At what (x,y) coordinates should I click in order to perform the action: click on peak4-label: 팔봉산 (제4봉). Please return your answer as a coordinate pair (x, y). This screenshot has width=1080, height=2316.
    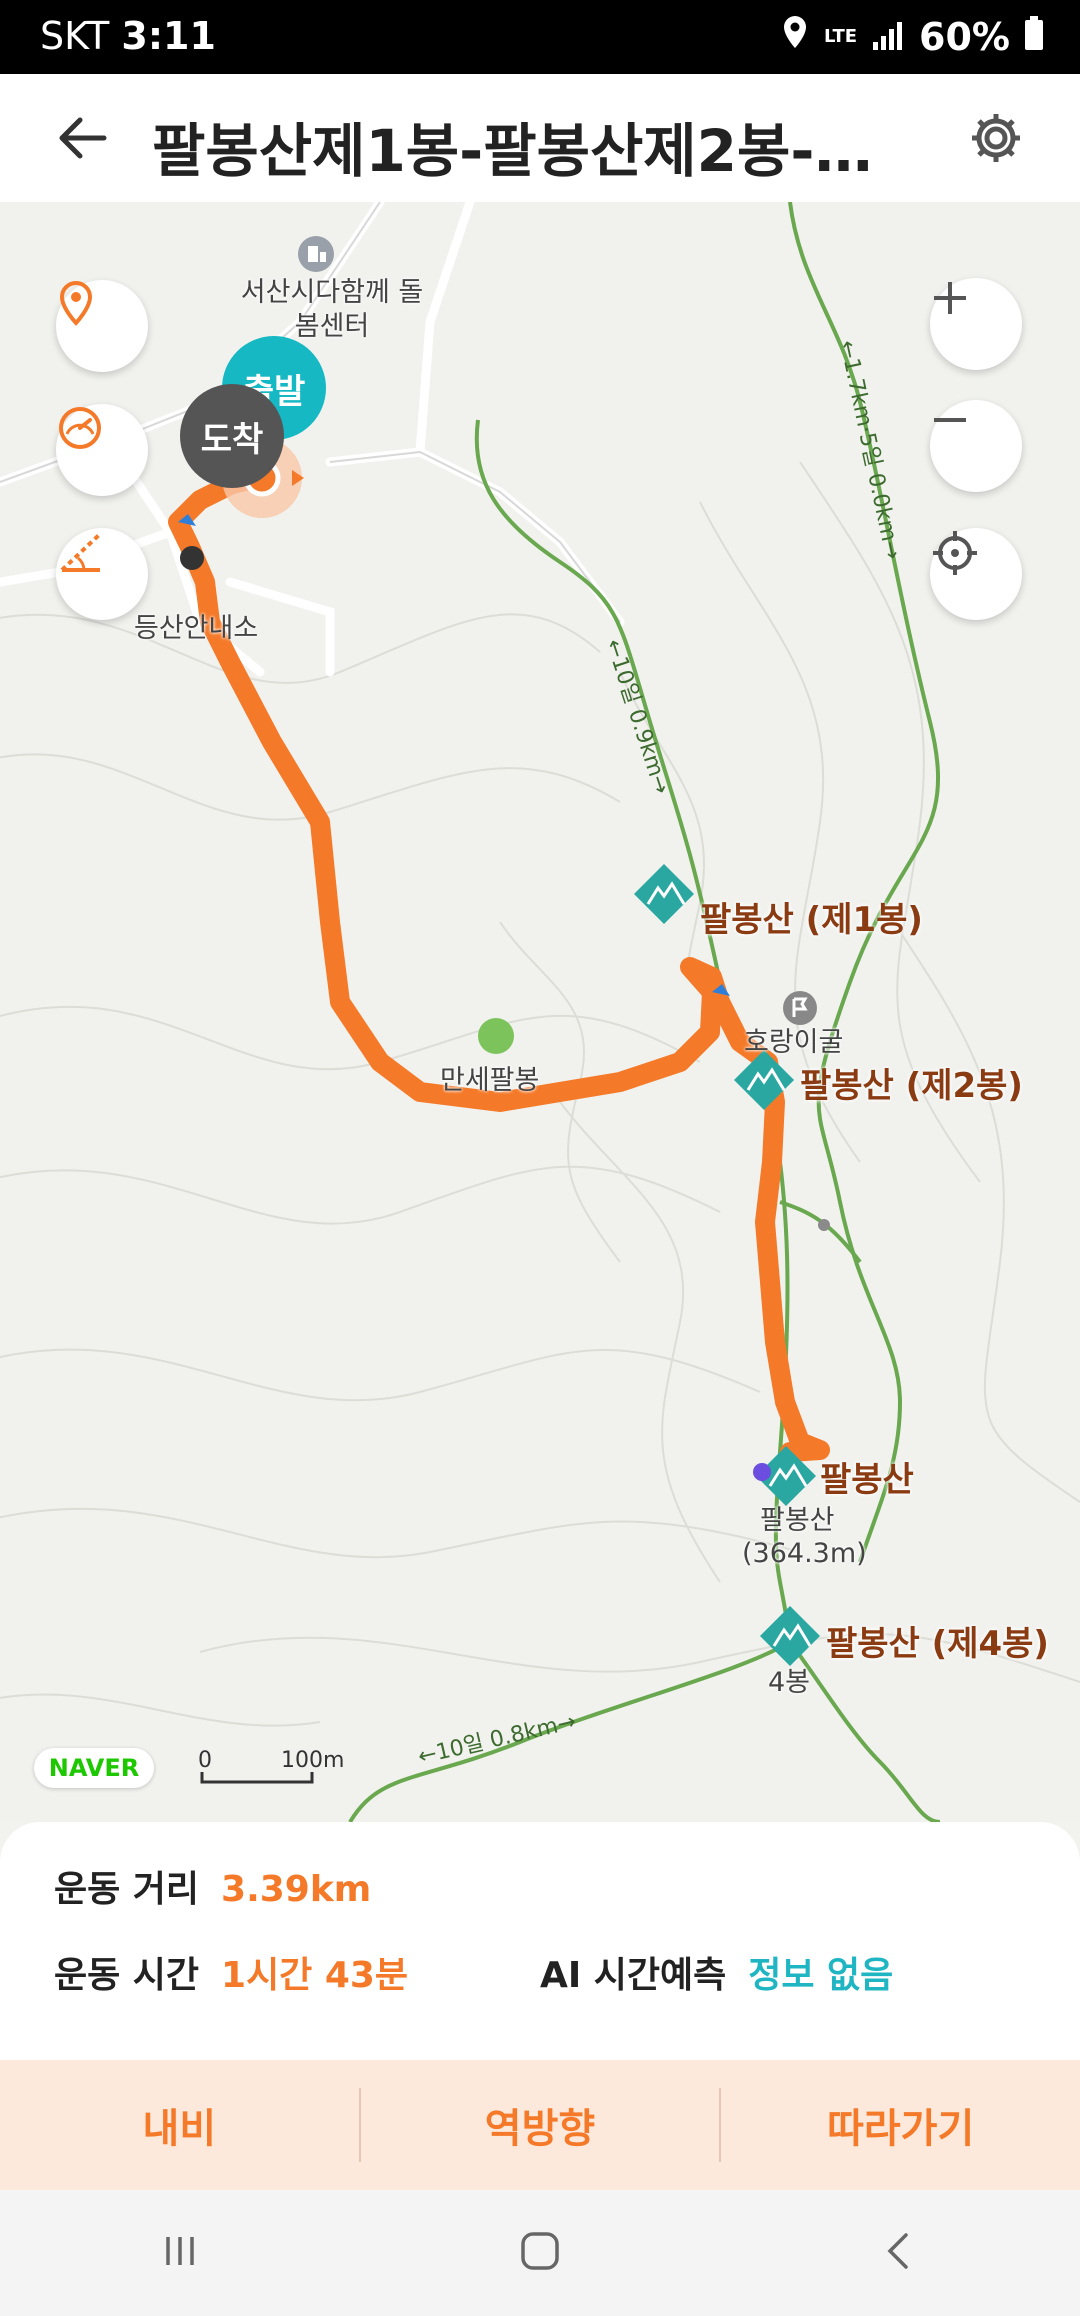
    Looking at the image, I should click on (937, 1640).